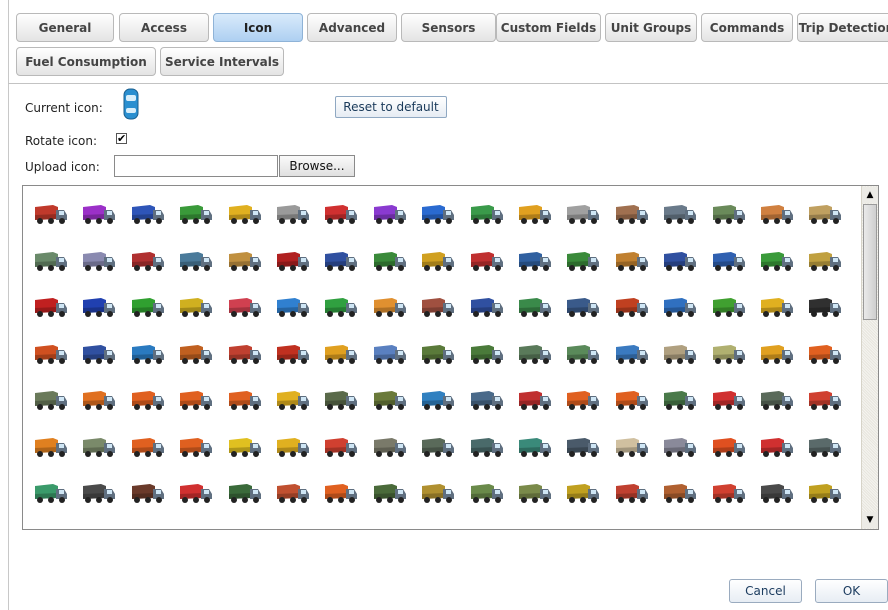 The image size is (888, 610). I want to click on tab-commands: Commands, so click(747, 27).